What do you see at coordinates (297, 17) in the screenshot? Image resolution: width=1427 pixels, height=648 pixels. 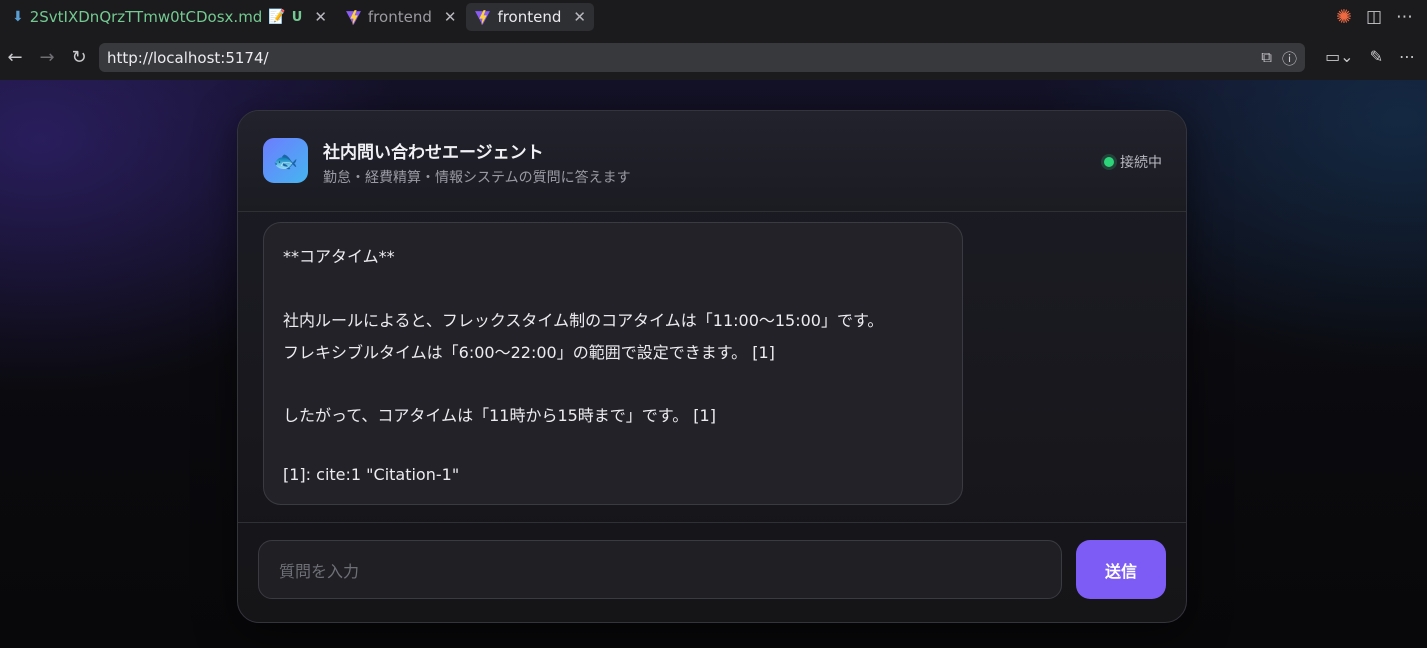 I see `modified-badge: U` at bounding box center [297, 17].